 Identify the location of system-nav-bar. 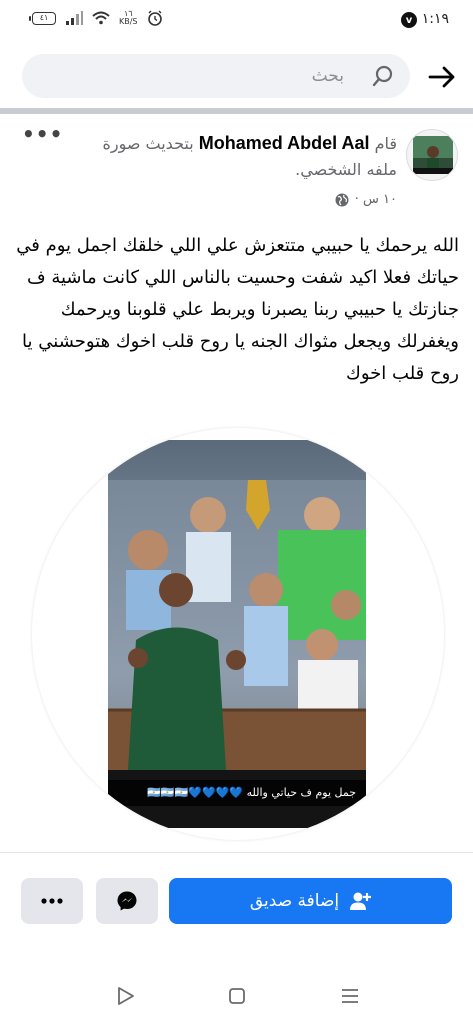
(236, 996).